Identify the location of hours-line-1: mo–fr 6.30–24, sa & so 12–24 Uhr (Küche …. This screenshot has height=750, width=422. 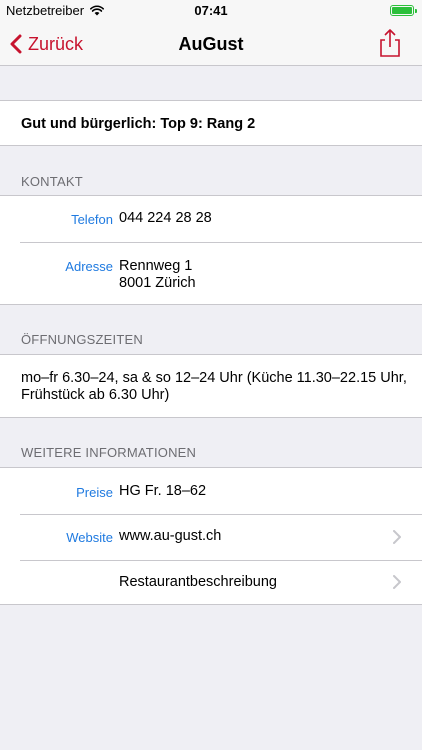
(214, 378).